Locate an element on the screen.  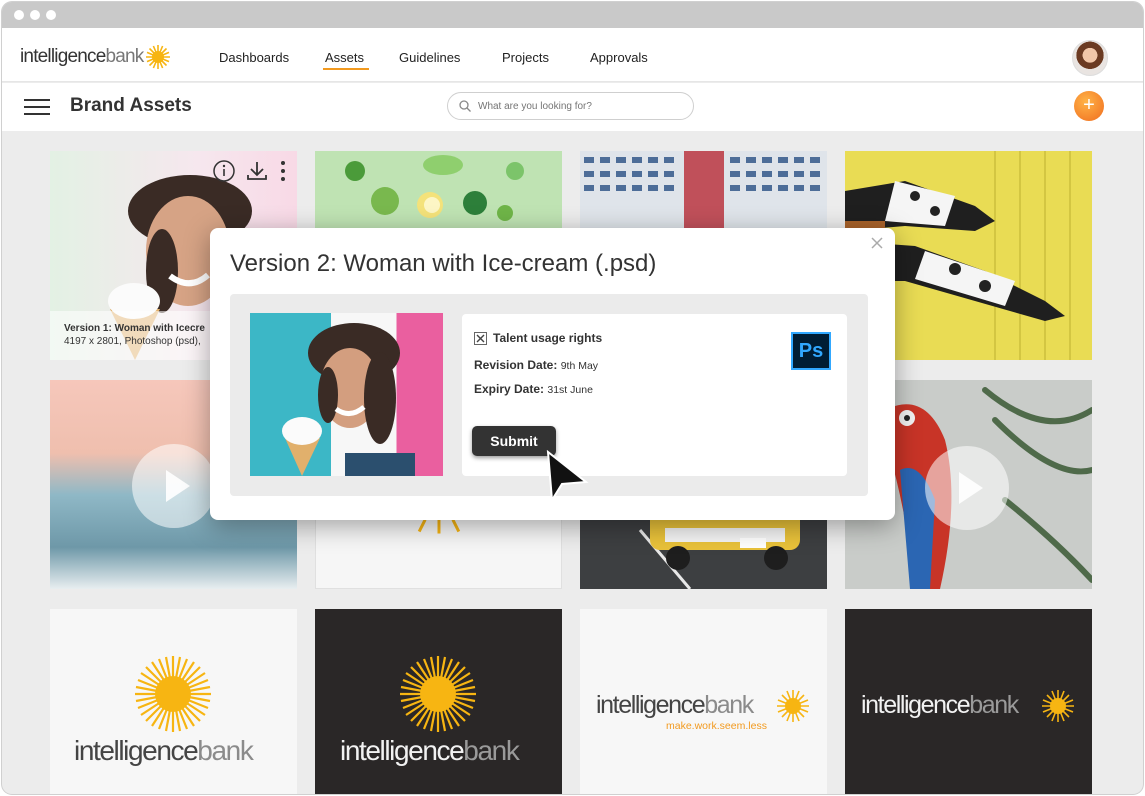
brand-tagline: make.work.seem.less is located at coordinates (716, 726).